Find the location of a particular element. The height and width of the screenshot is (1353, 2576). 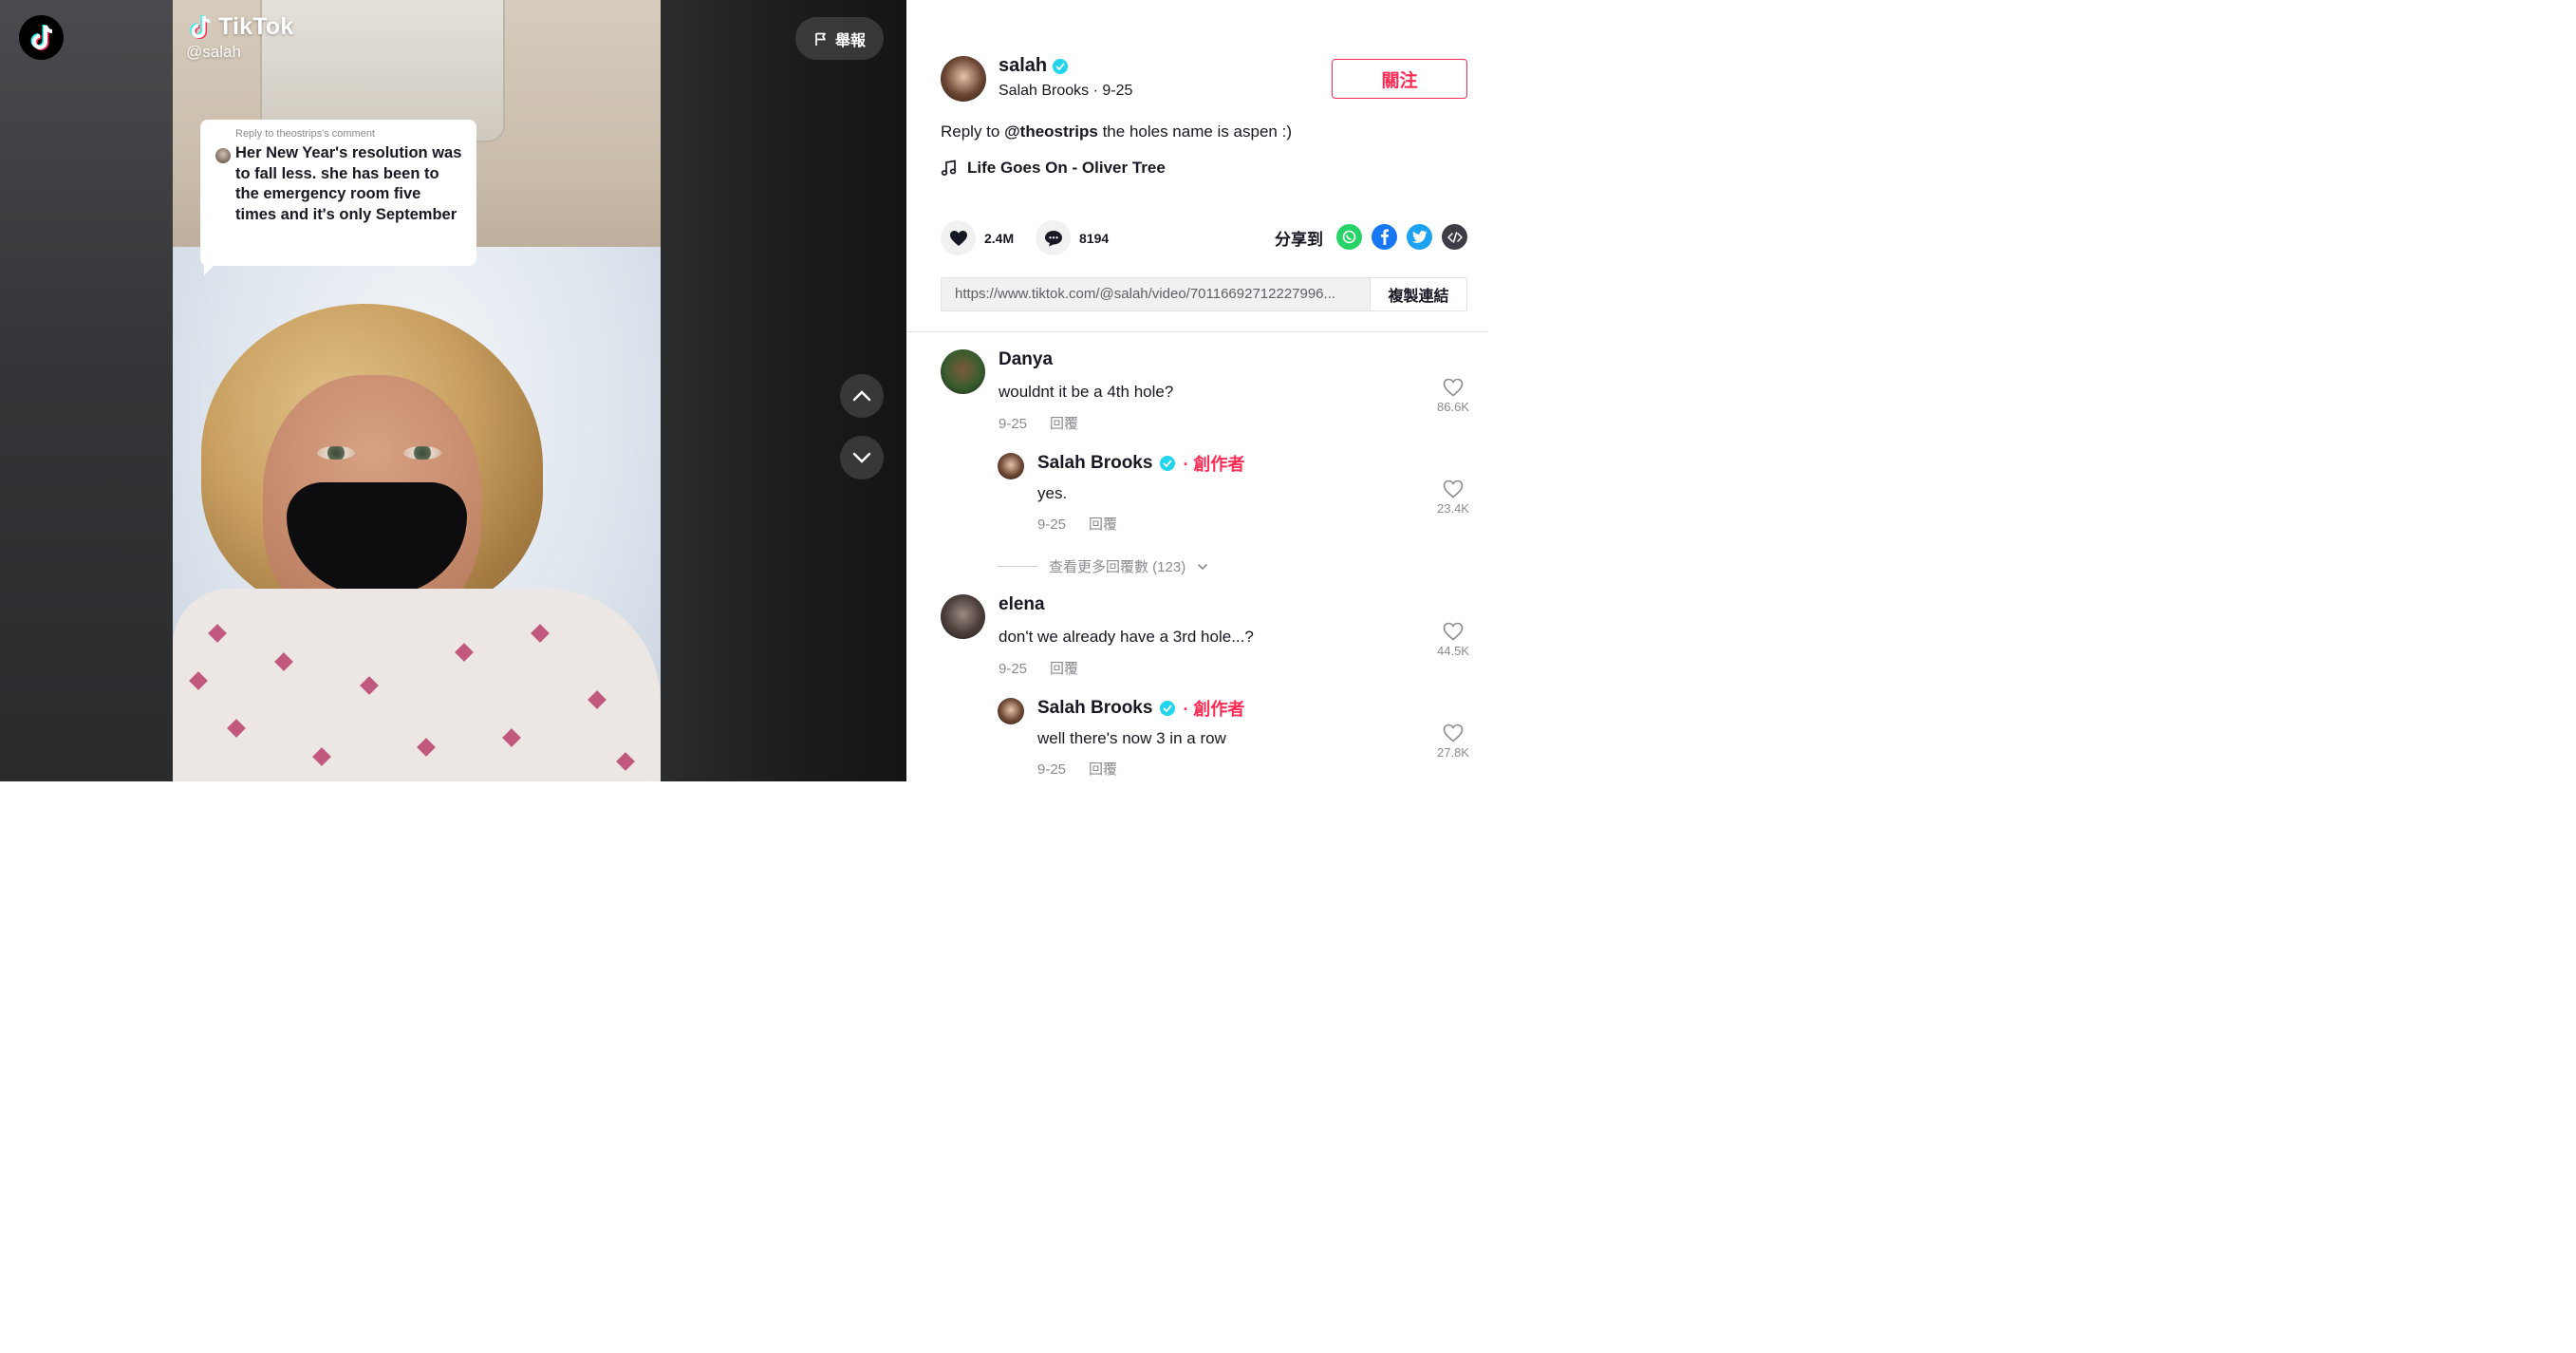

watermark-title: TikTok is located at coordinates (256, 26).